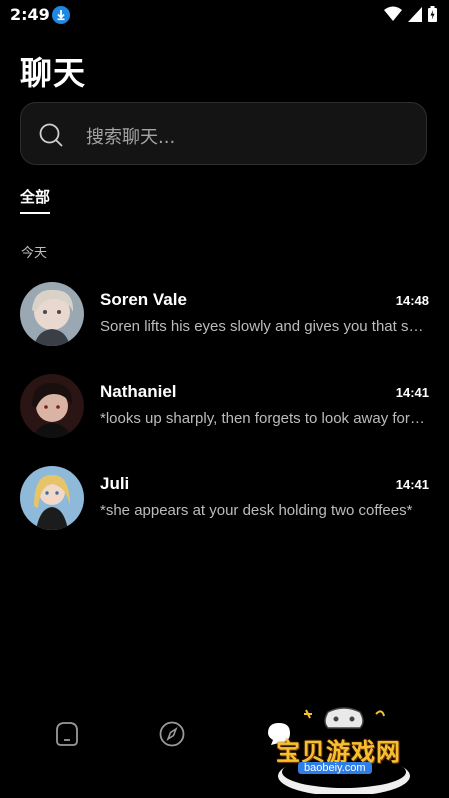 The image size is (449, 798). What do you see at coordinates (344, 750) in the screenshot?
I see `watermark-logo: 宝贝游戏网 baobeiy.com` at bounding box center [344, 750].